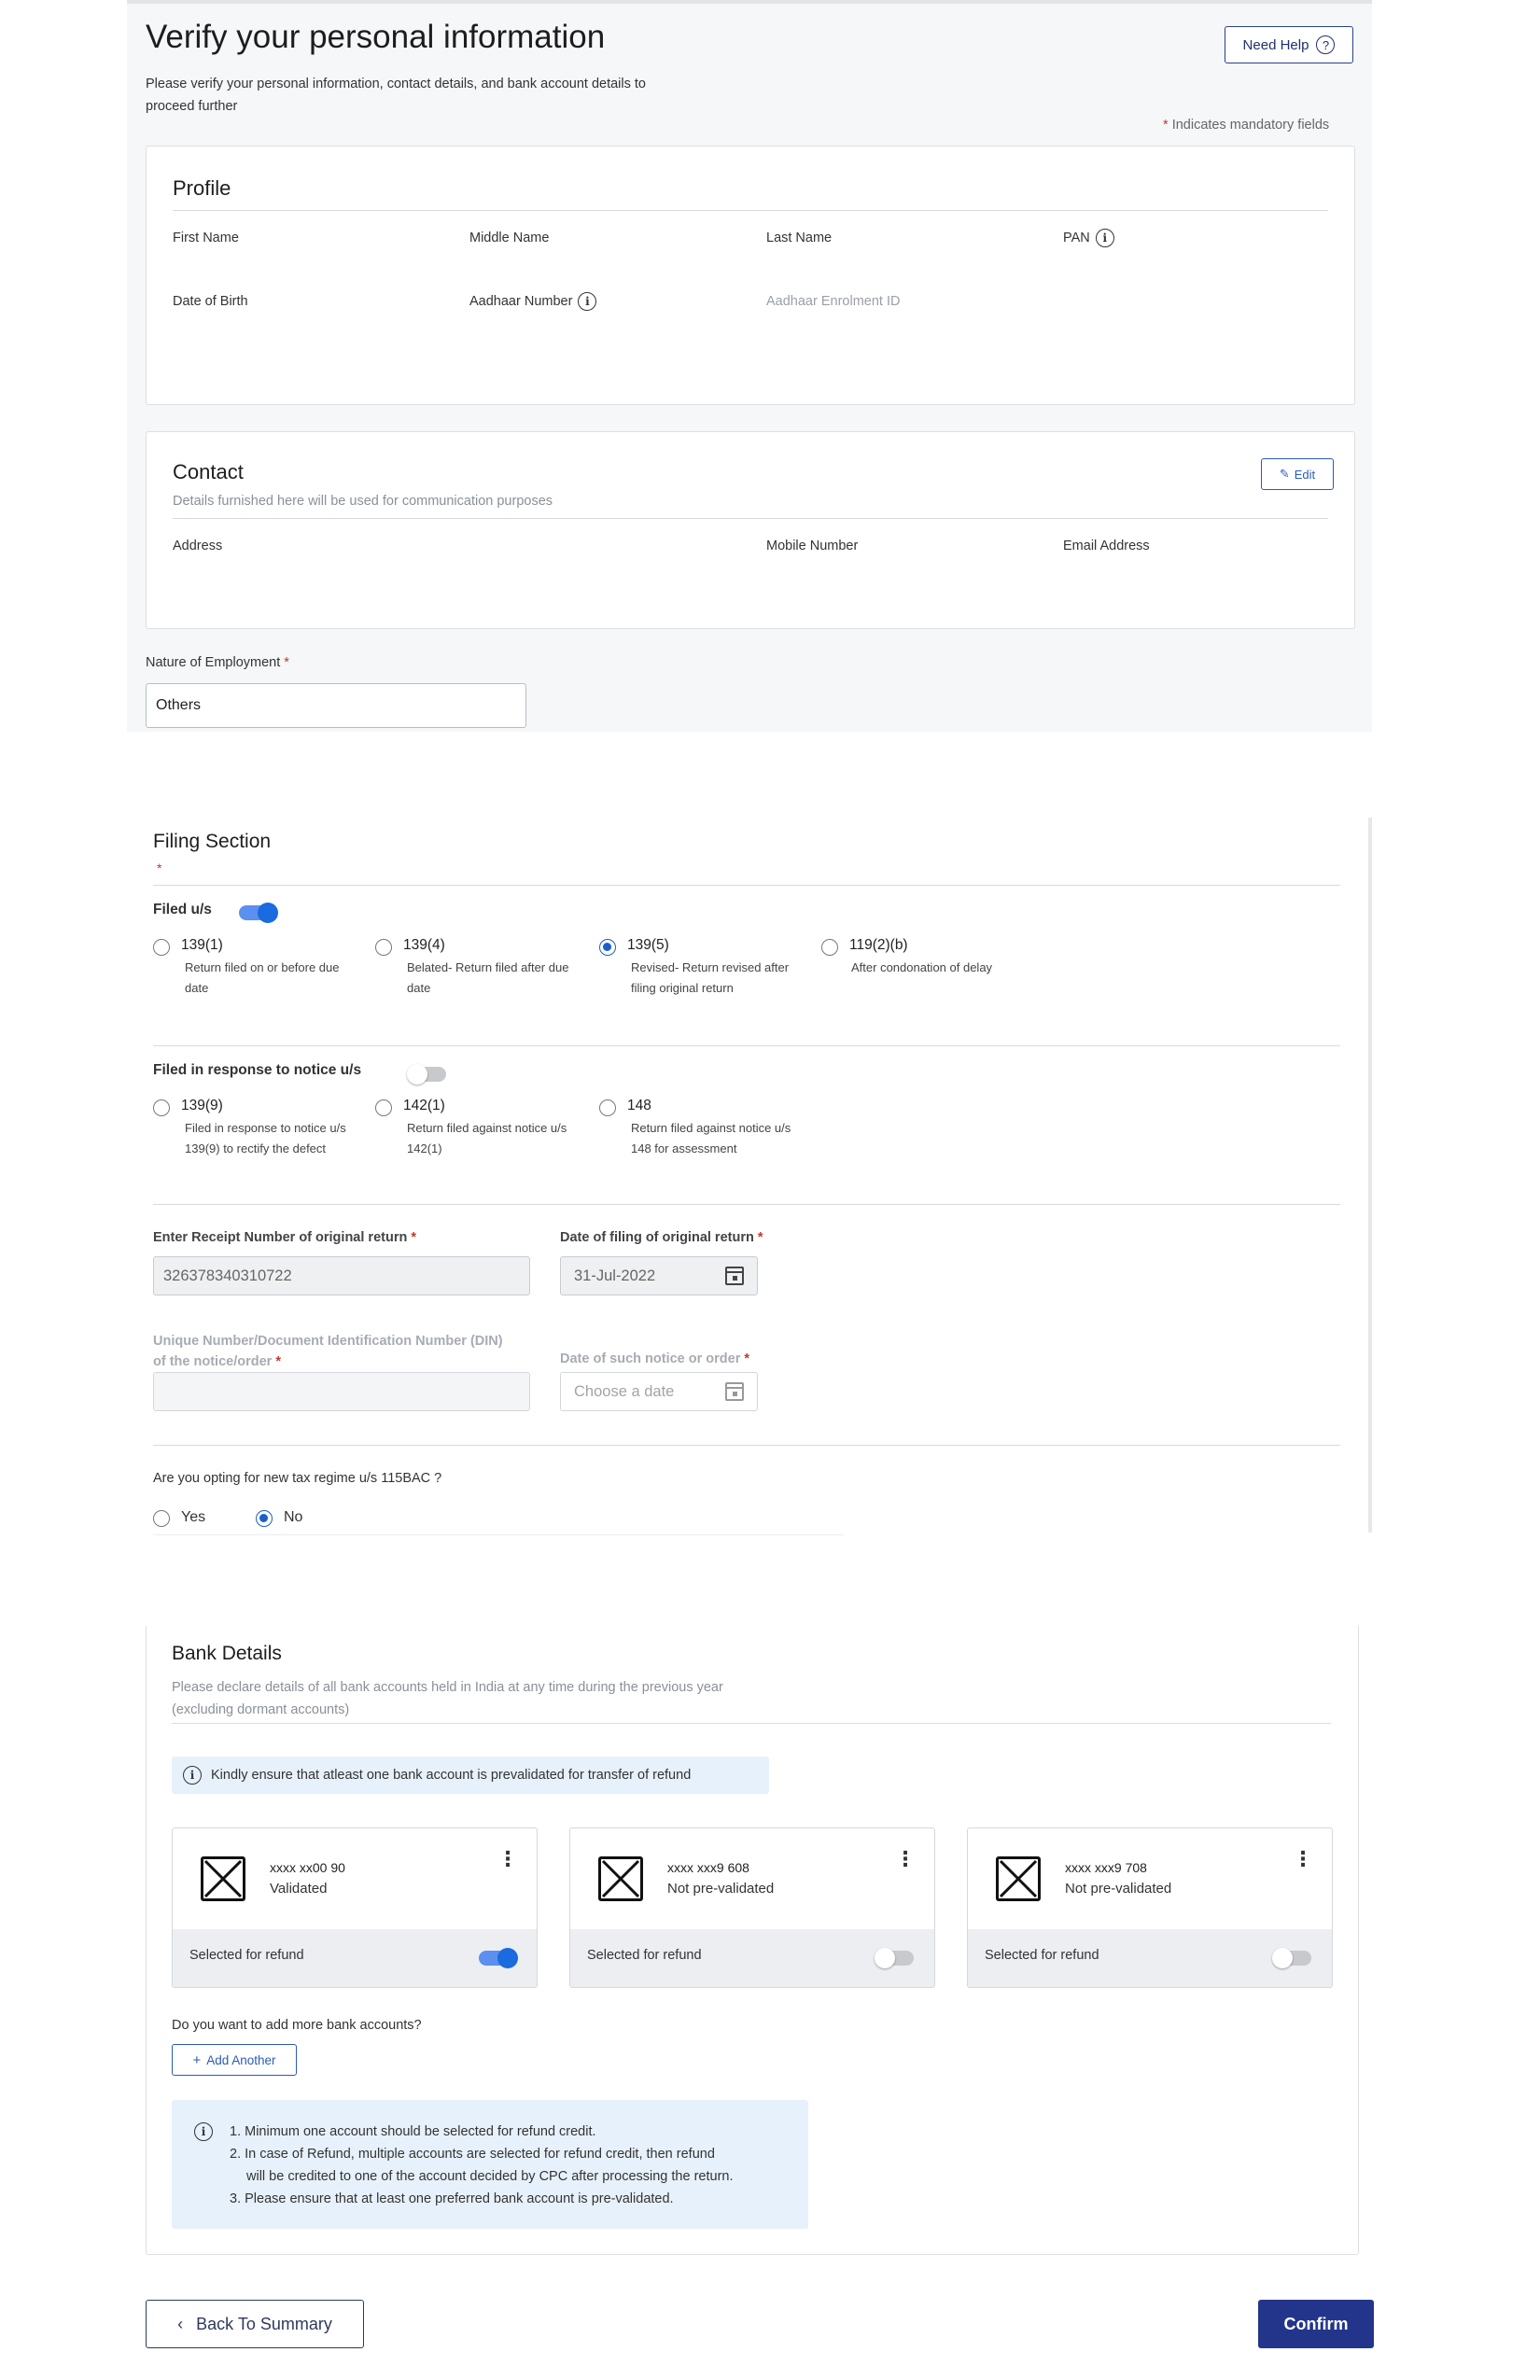 This screenshot has height=2380, width=1540. I want to click on option-139-9-code: 139(9), so click(202, 1105).